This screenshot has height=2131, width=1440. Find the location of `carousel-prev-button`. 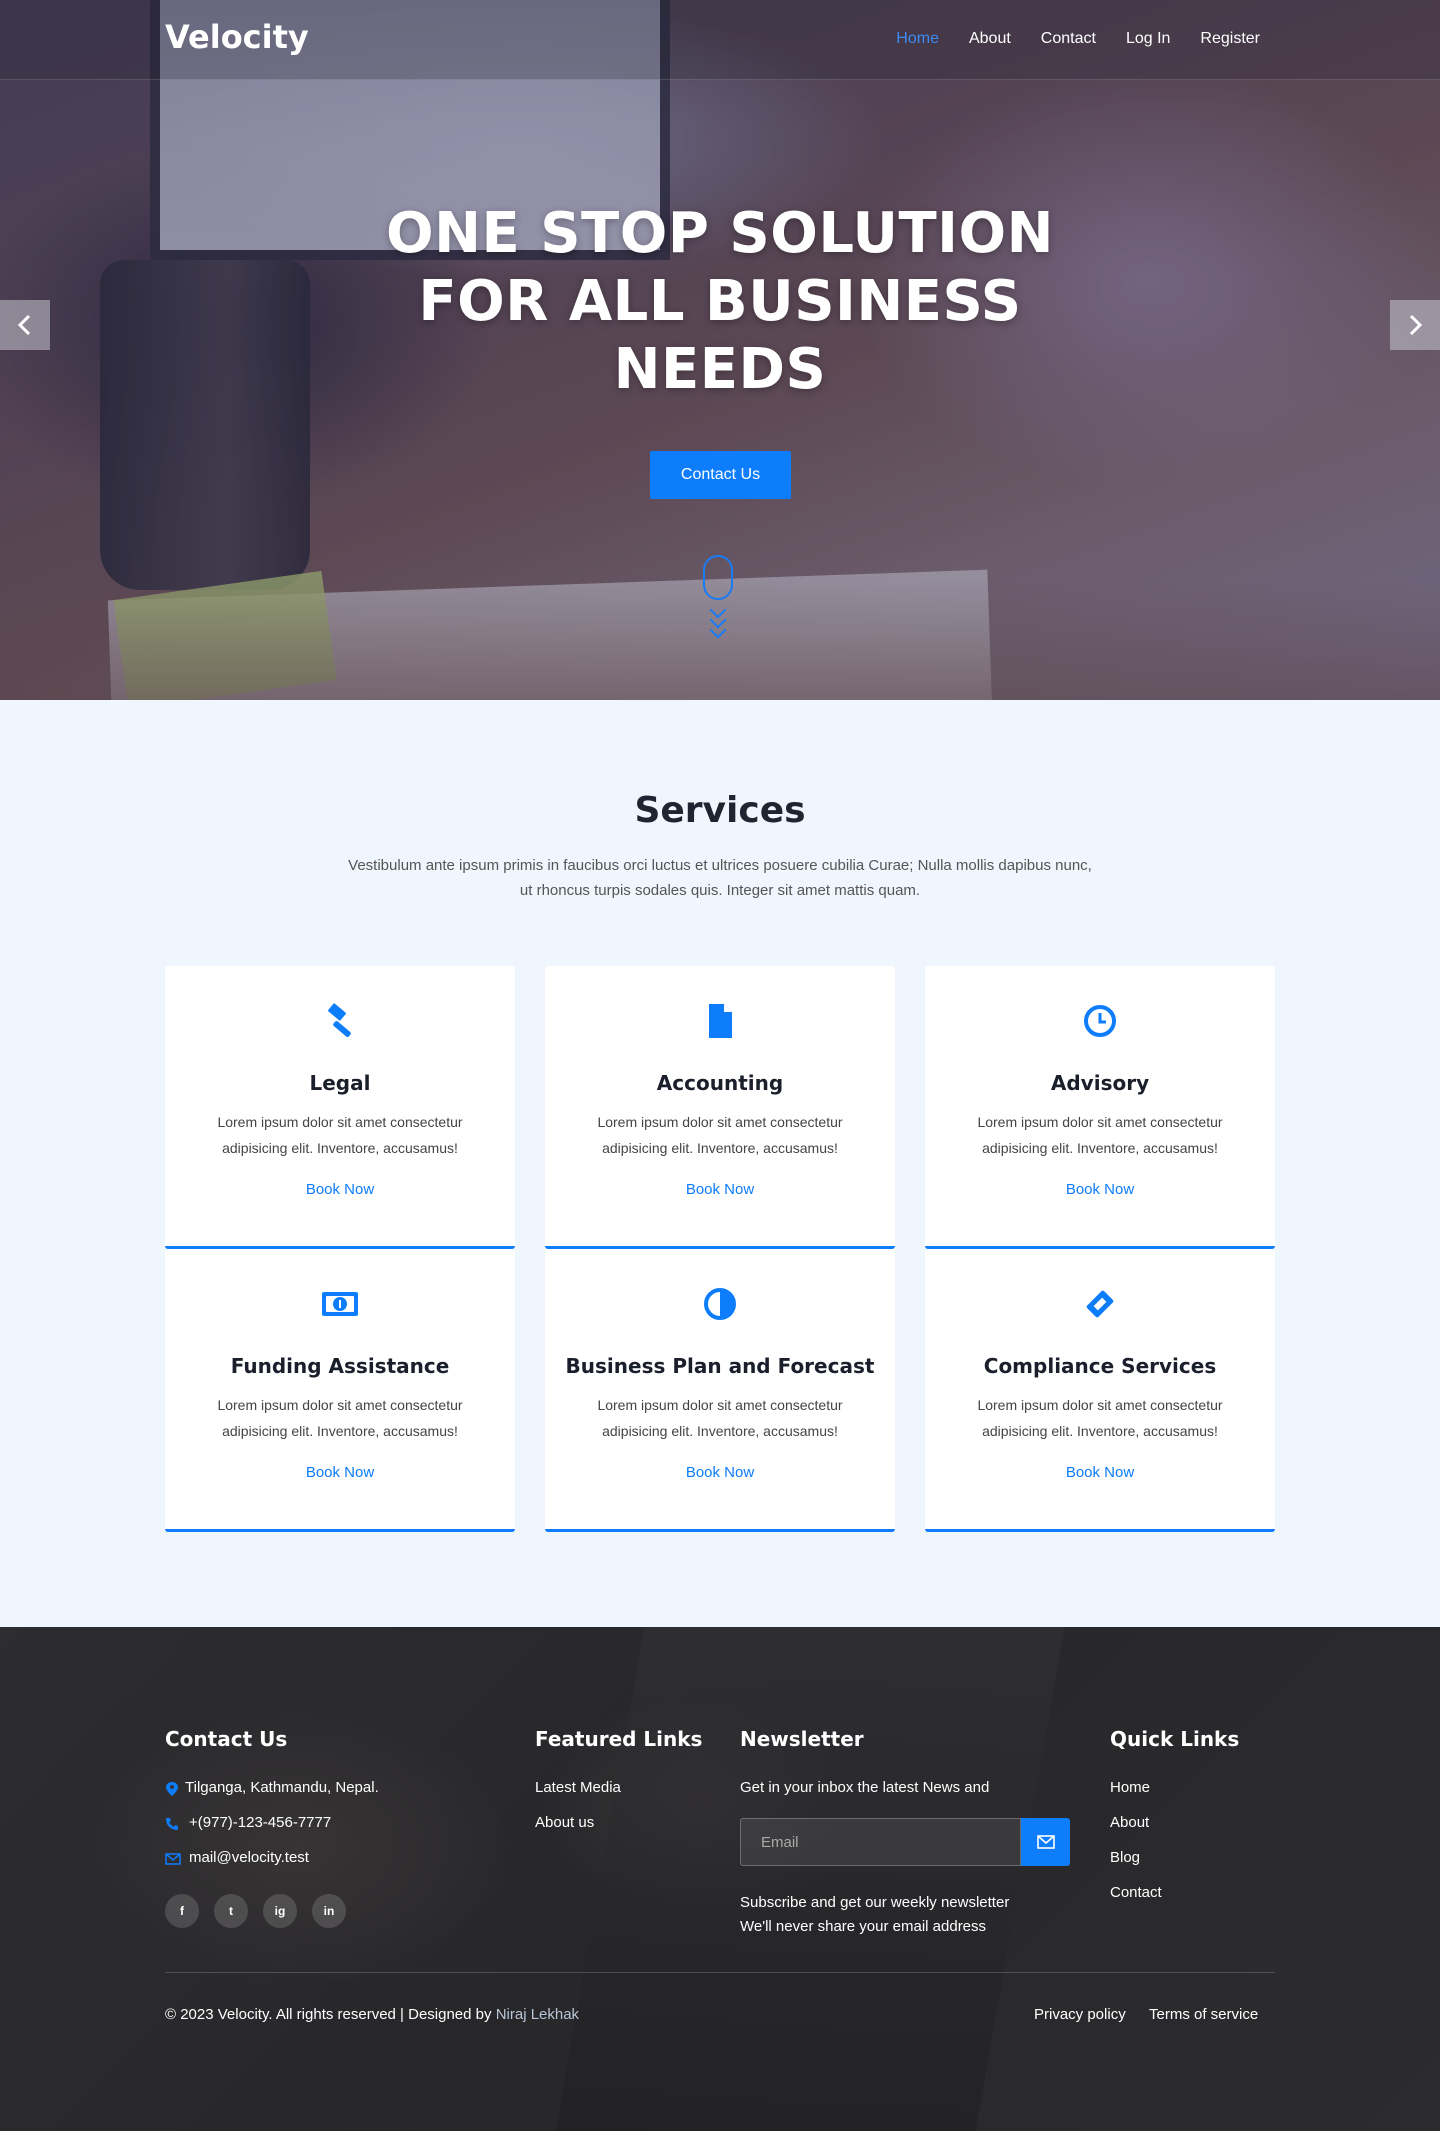

carousel-prev-button is located at coordinates (25, 325).